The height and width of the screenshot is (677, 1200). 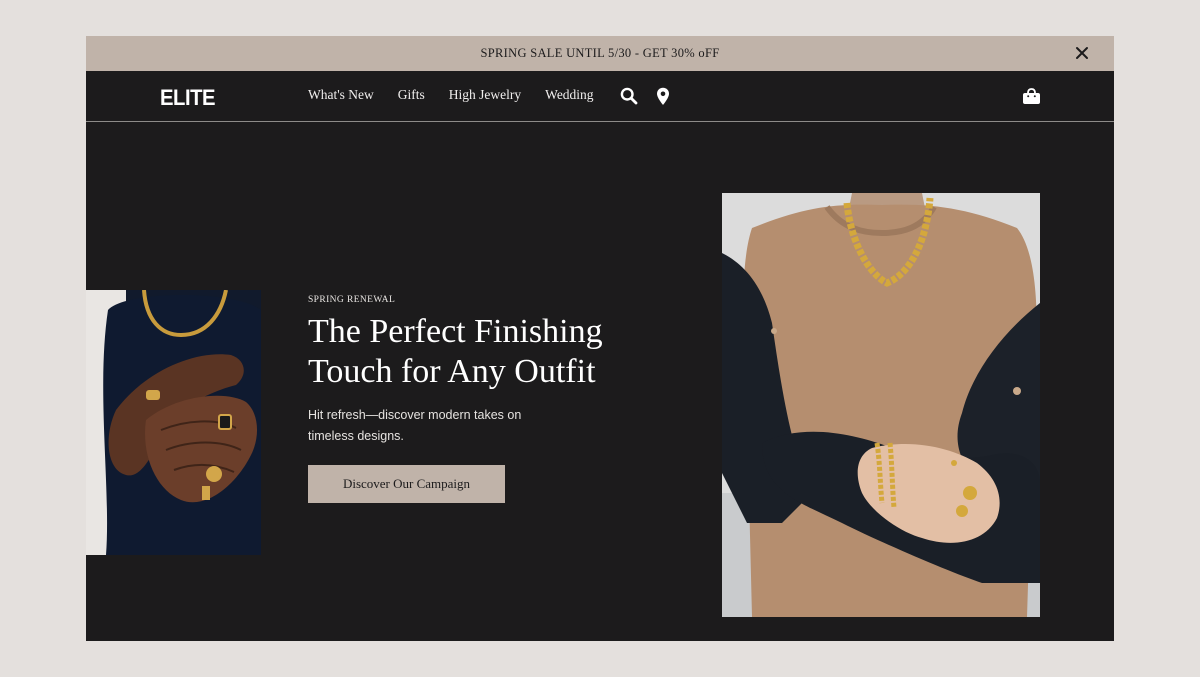 I want to click on search-icon, so click(x=629, y=96).